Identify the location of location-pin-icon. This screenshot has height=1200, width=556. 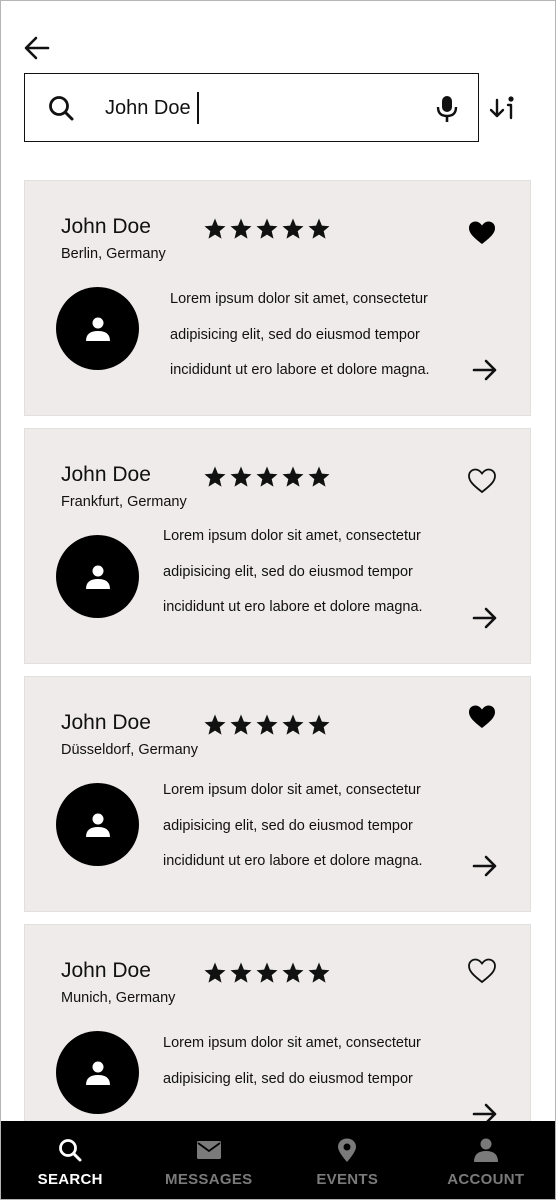
(347, 1150).